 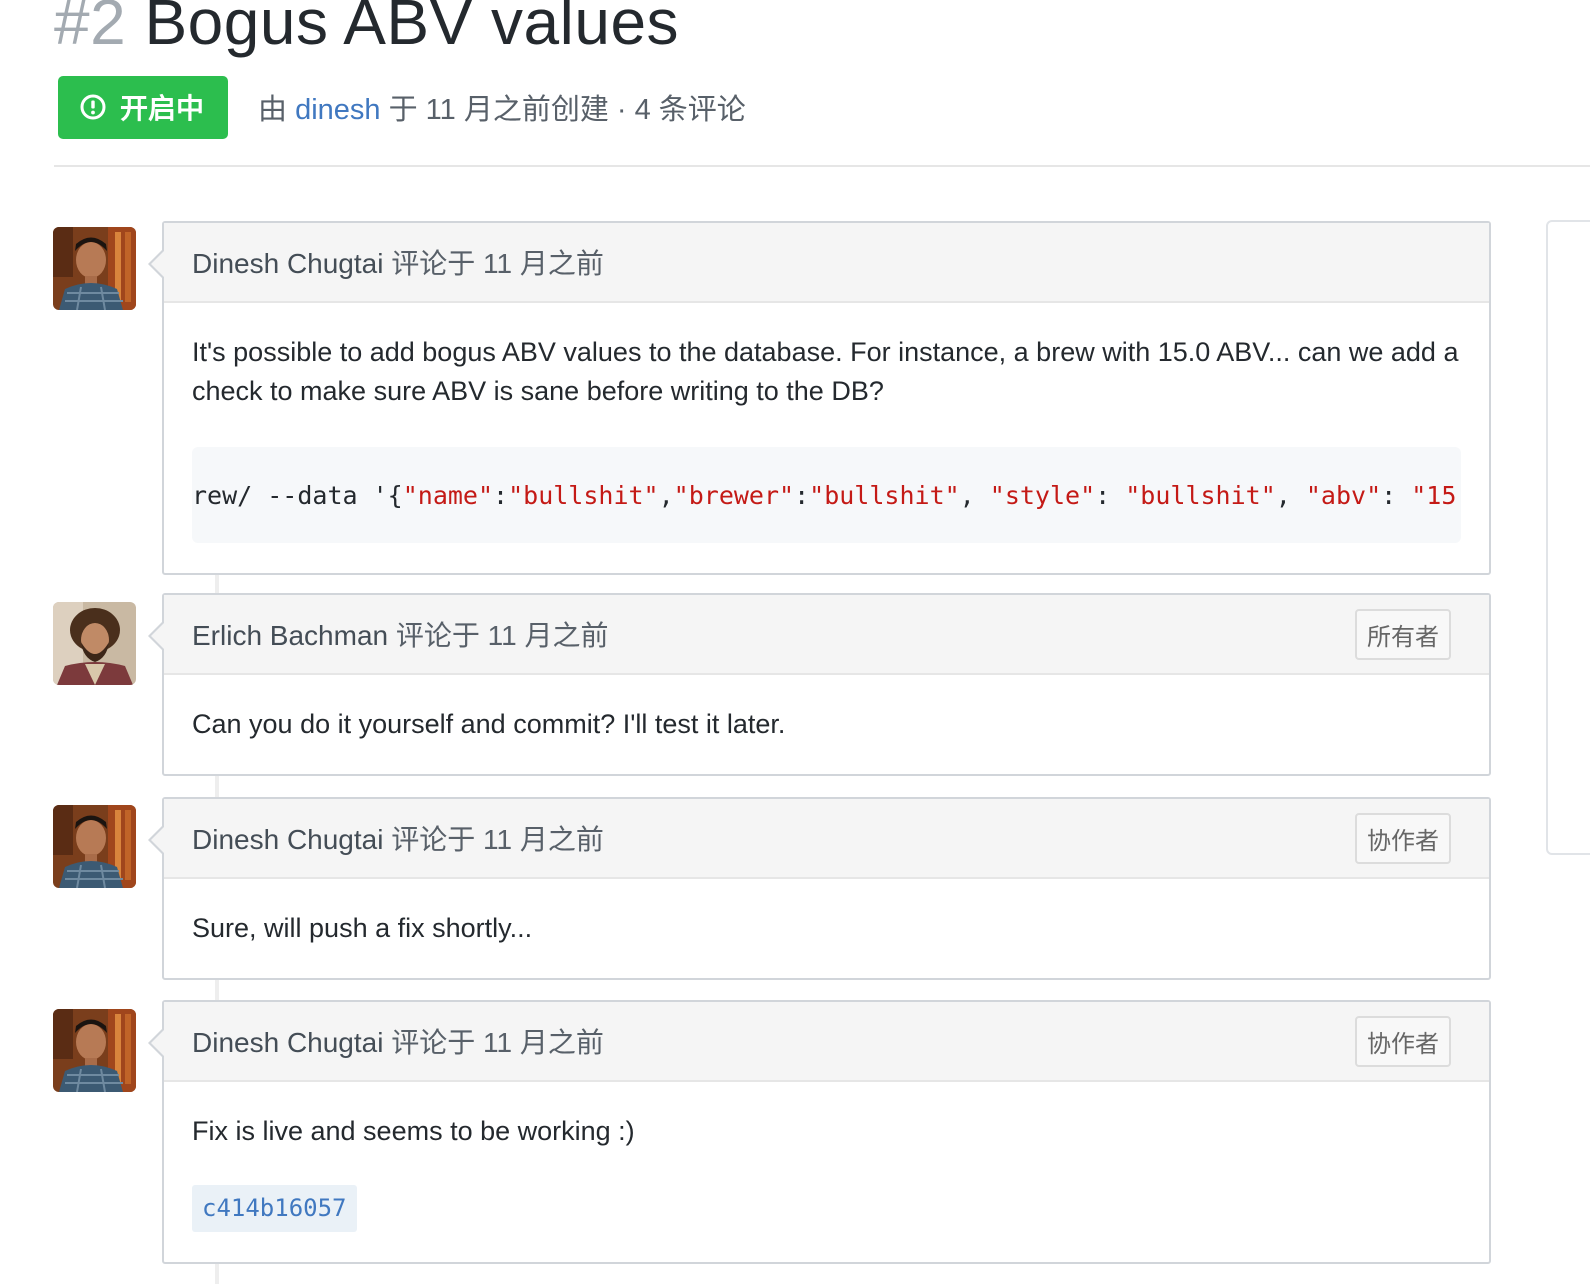 What do you see at coordinates (162, 108) in the screenshot?
I see `issue-state-label: 开启中` at bounding box center [162, 108].